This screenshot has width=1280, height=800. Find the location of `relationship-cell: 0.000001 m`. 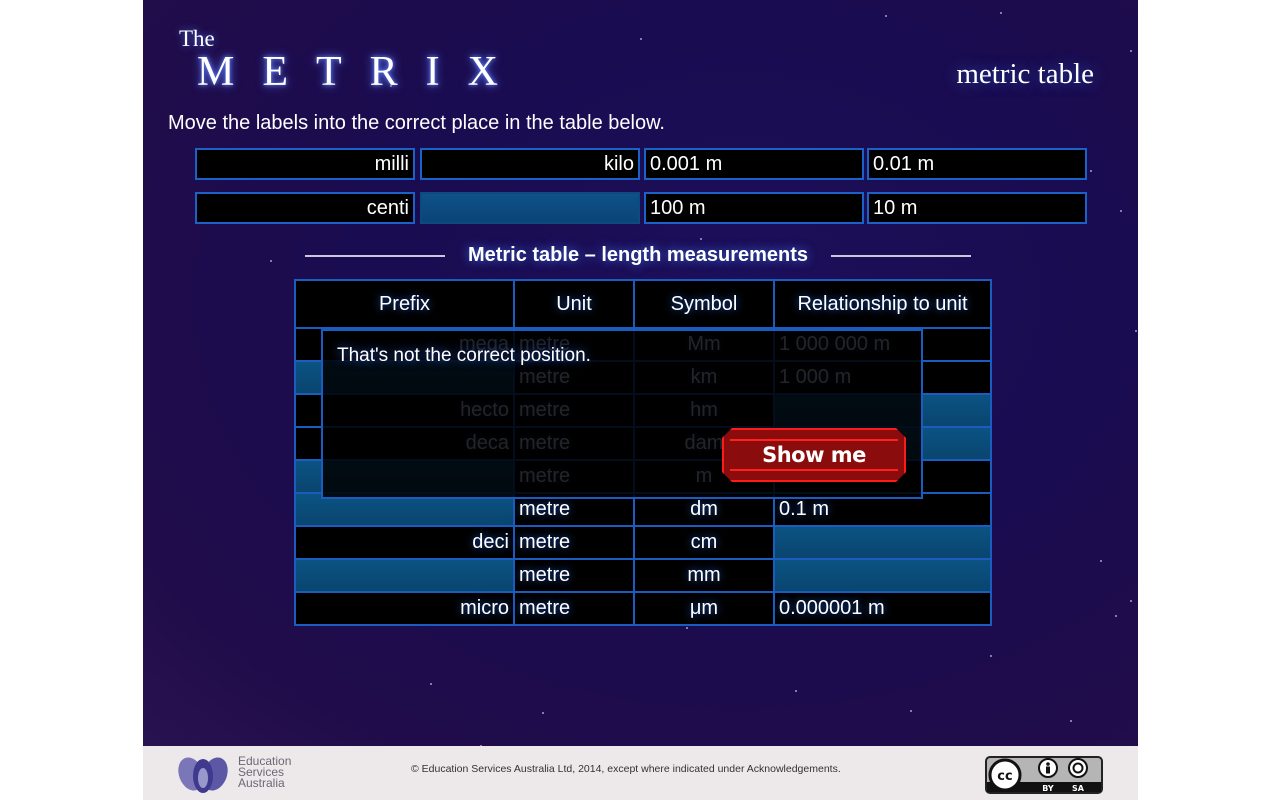

relationship-cell: 0.000001 m is located at coordinates (882, 608).